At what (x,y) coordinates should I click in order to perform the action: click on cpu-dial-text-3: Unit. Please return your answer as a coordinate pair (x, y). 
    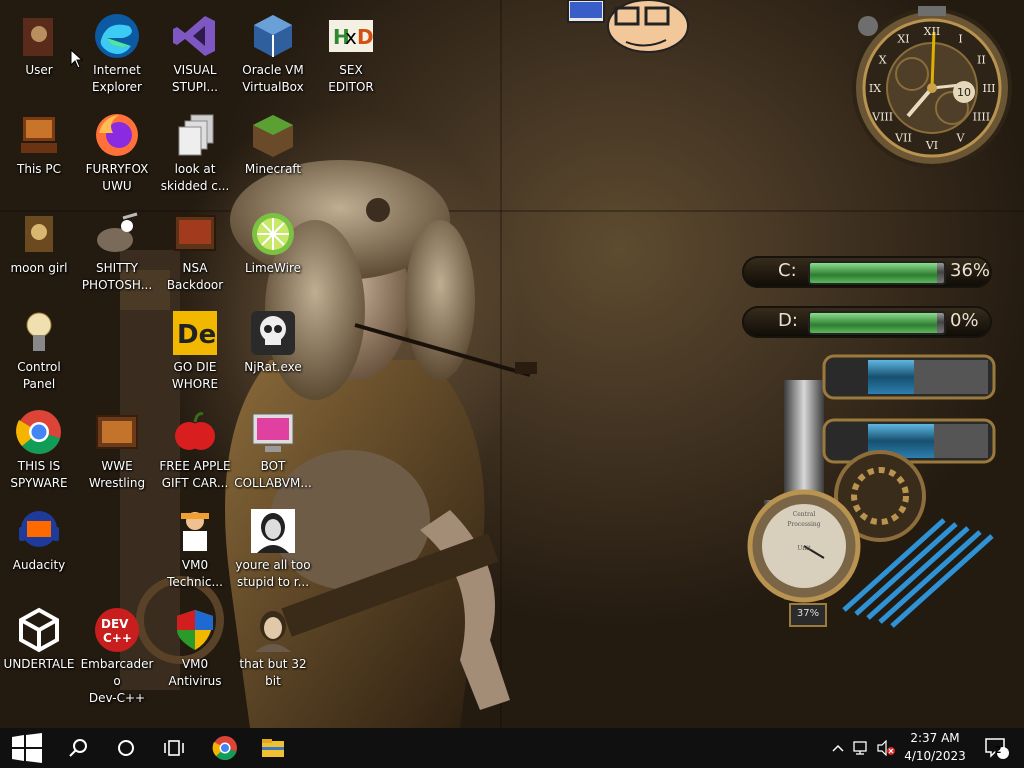
    Looking at the image, I should click on (804, 548).